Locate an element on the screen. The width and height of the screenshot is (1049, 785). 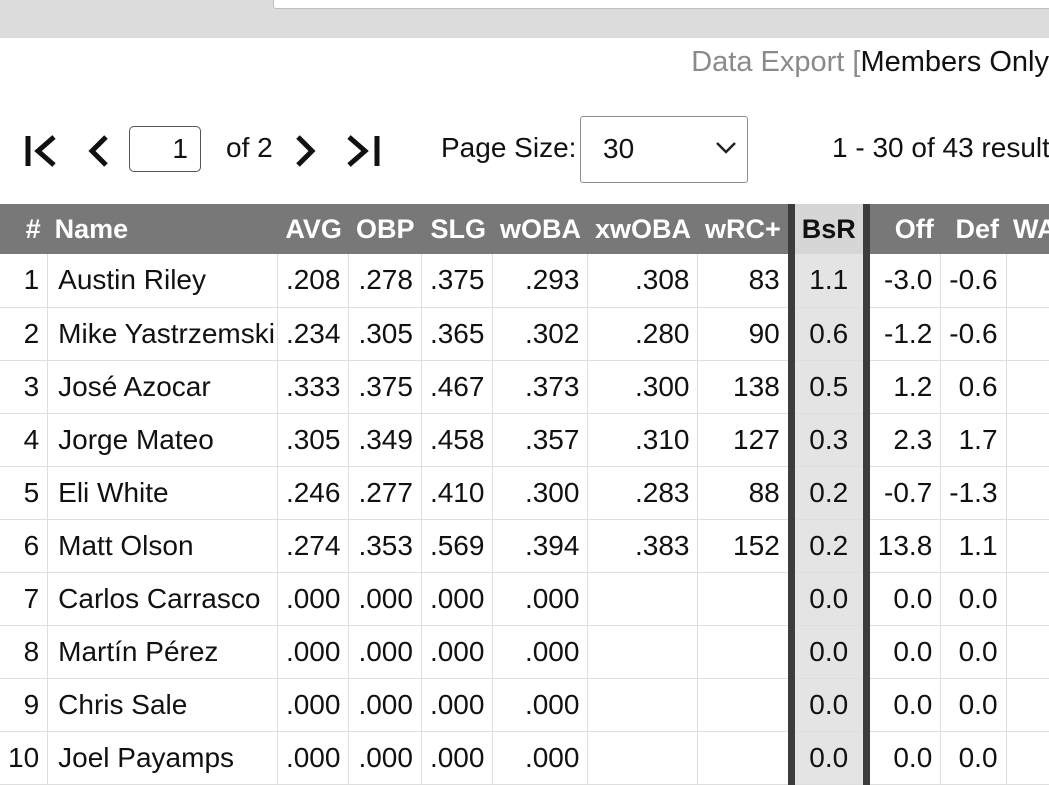
cell-obp: .353 is located at coordinates (385, 546).